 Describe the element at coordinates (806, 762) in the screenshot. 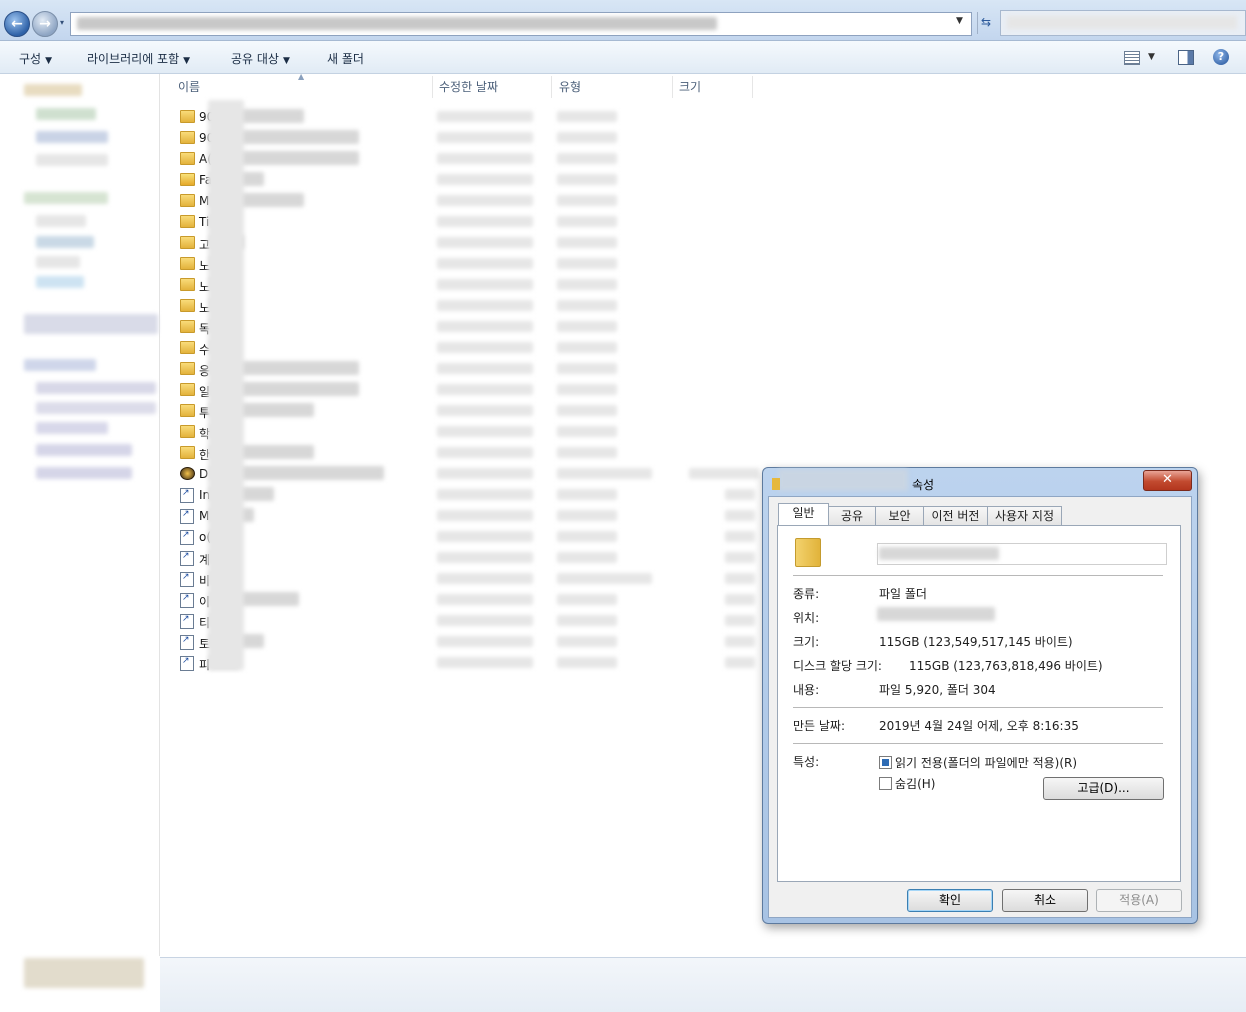

I see `attributes-label: 특성:` at that location.